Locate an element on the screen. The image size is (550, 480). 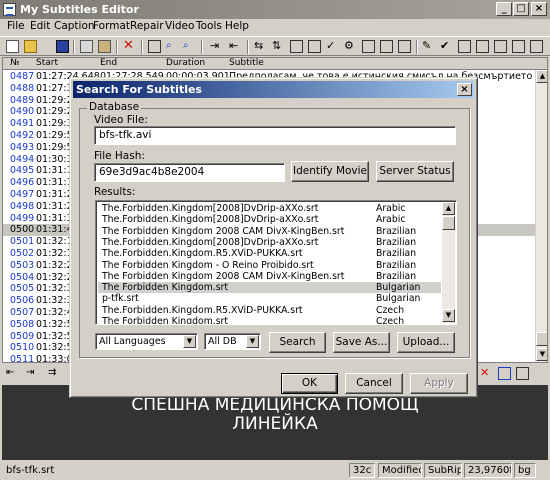
shift-icon: ⇤ is located at coordinates (12, 373).